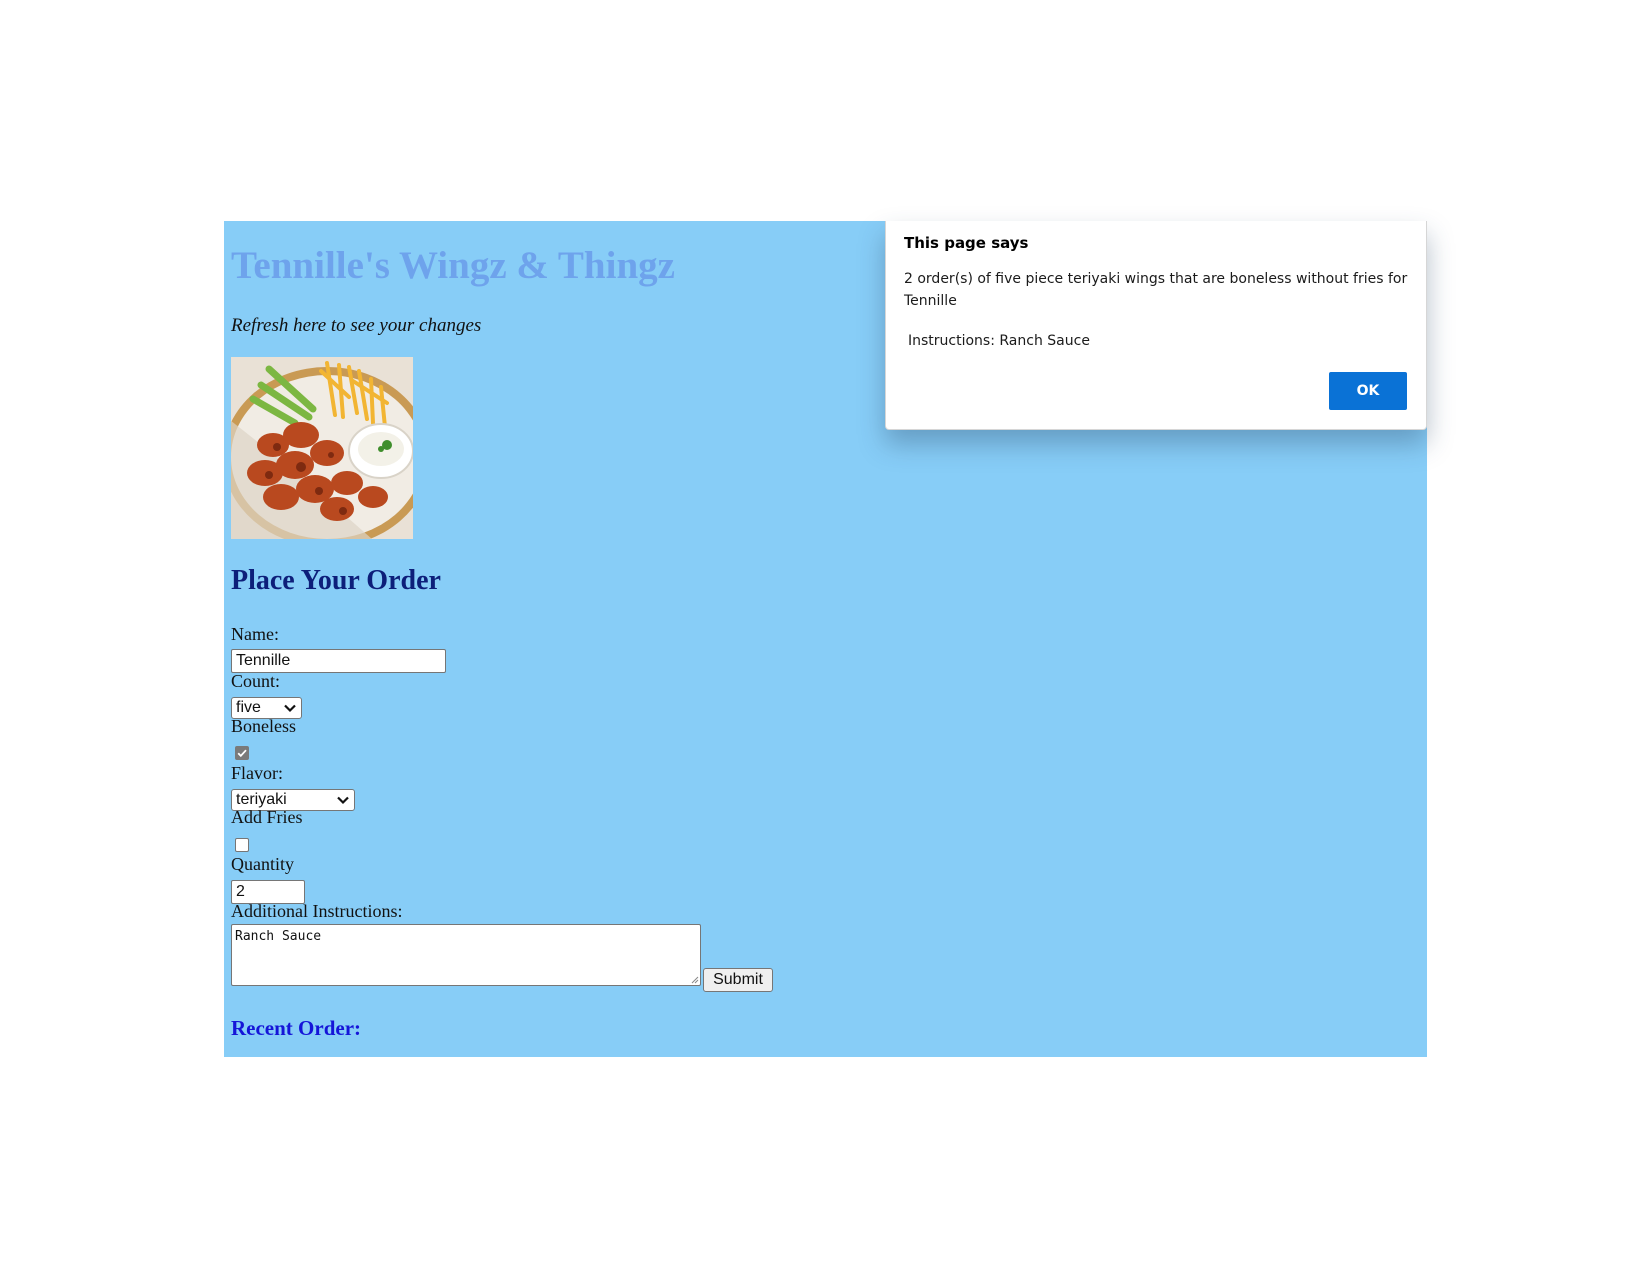  Describe the element at coordinates (694, 979) in the screenshot. I see `resize-grip-icon` at that location.